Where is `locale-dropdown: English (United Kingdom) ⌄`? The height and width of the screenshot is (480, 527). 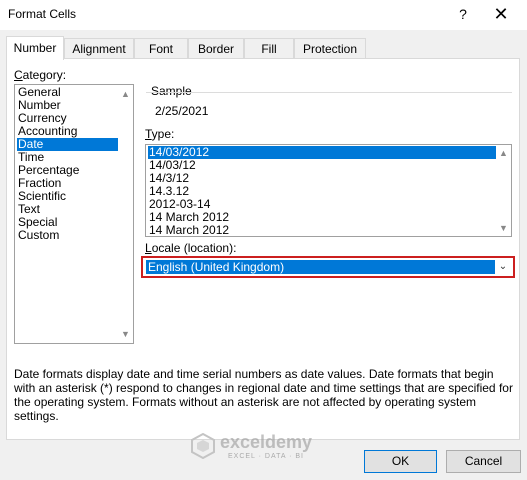 locale-dropdown: English (United Kingdom) ⌄ is located at coordinates (328, 267).